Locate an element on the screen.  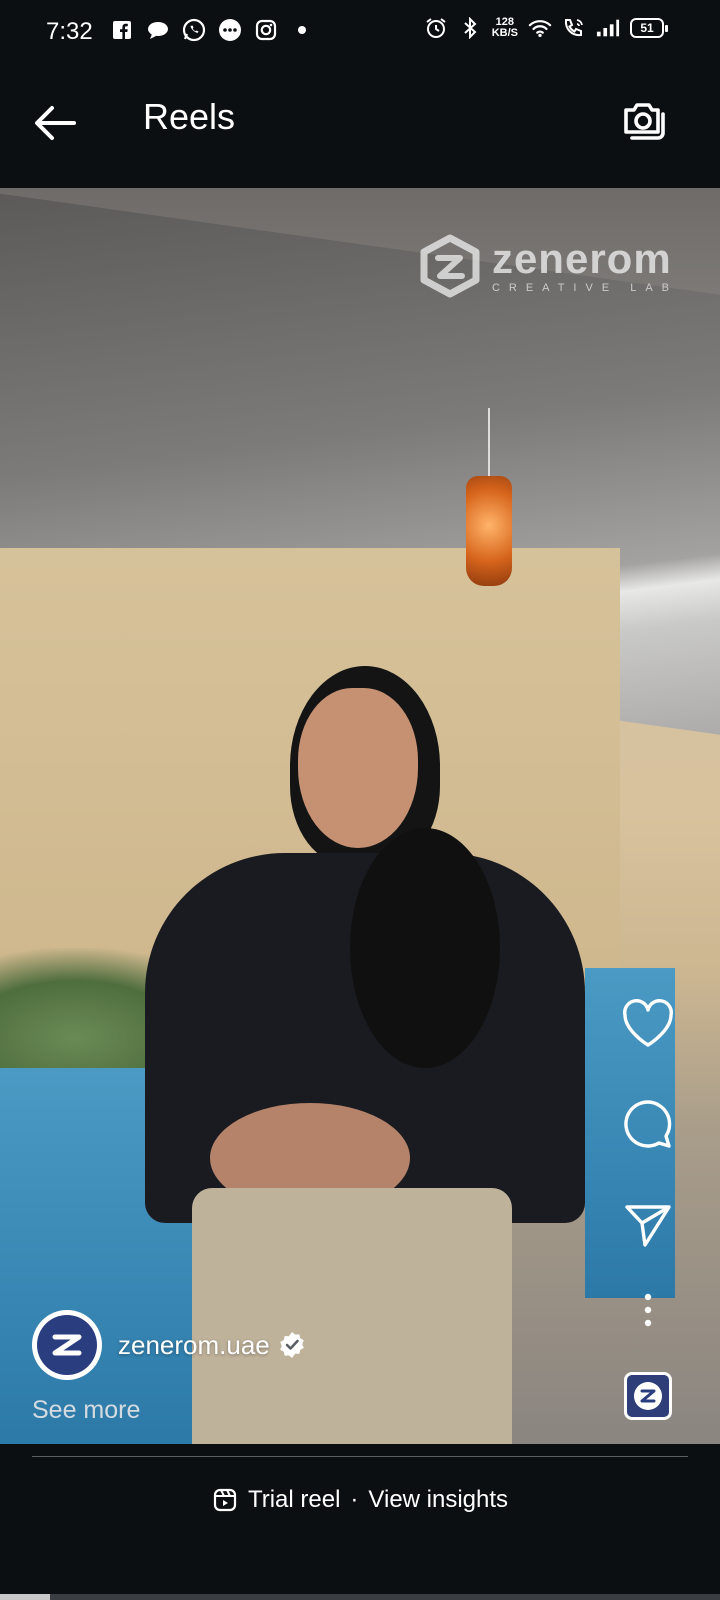
comment-button is located at coordinates (648, 1124).